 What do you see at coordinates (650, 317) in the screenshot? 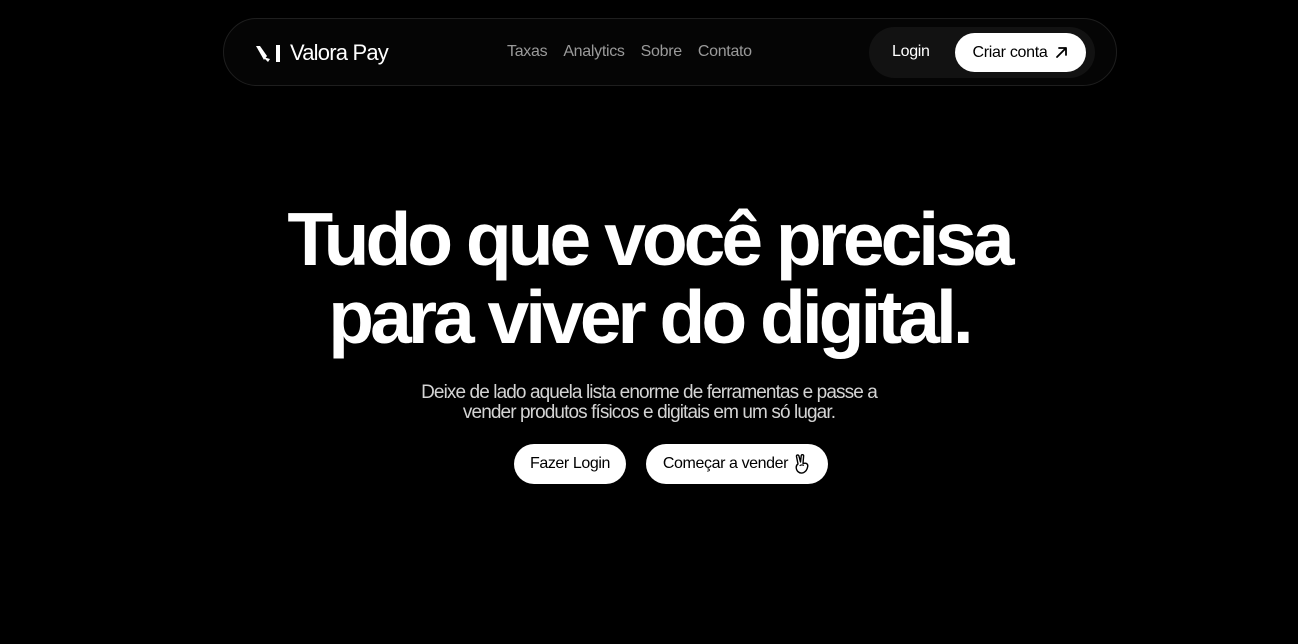
I see `hero-title-line-2: para viver do digital.` at bounding box center [650, 317].